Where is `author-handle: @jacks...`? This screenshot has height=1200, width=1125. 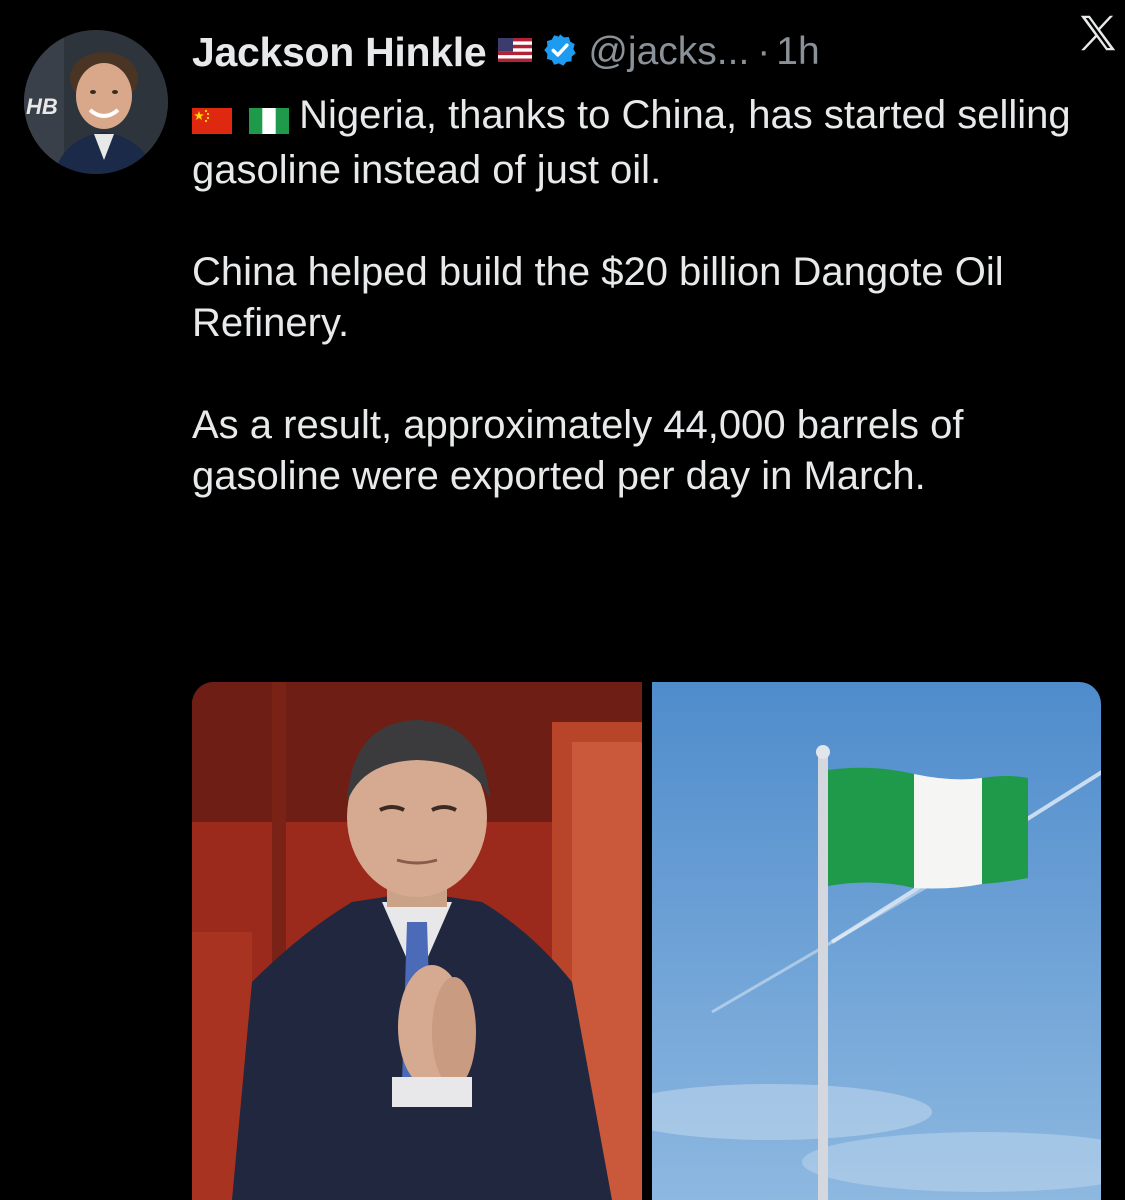
author-handle: @jacks... is located at coordinates (668, 52).